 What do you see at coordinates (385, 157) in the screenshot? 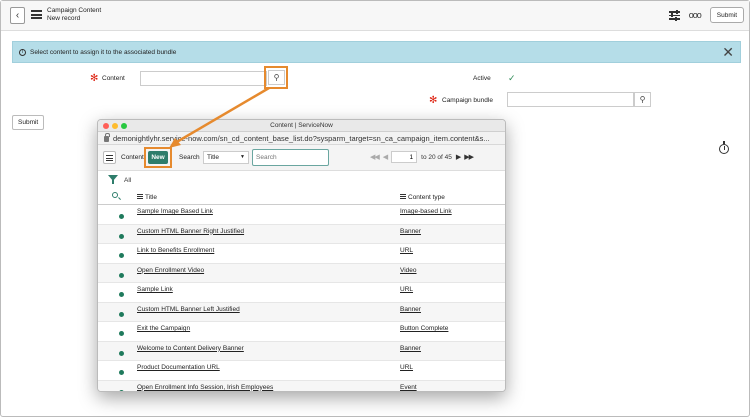
I see `prev-page-icon: ◀` at bounding box center [385, 157].